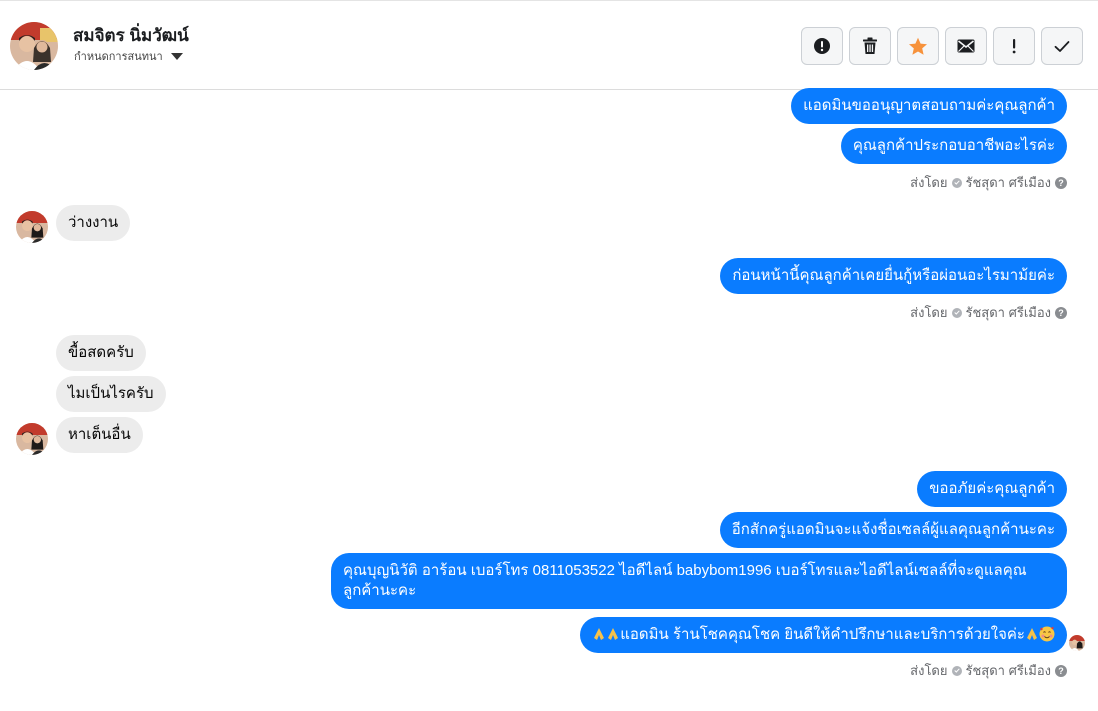 Image resolution: width=1098 pixels, height=711 pixels. I want to click on smiling-hearts-emoji-icon, so click(1047, 634).